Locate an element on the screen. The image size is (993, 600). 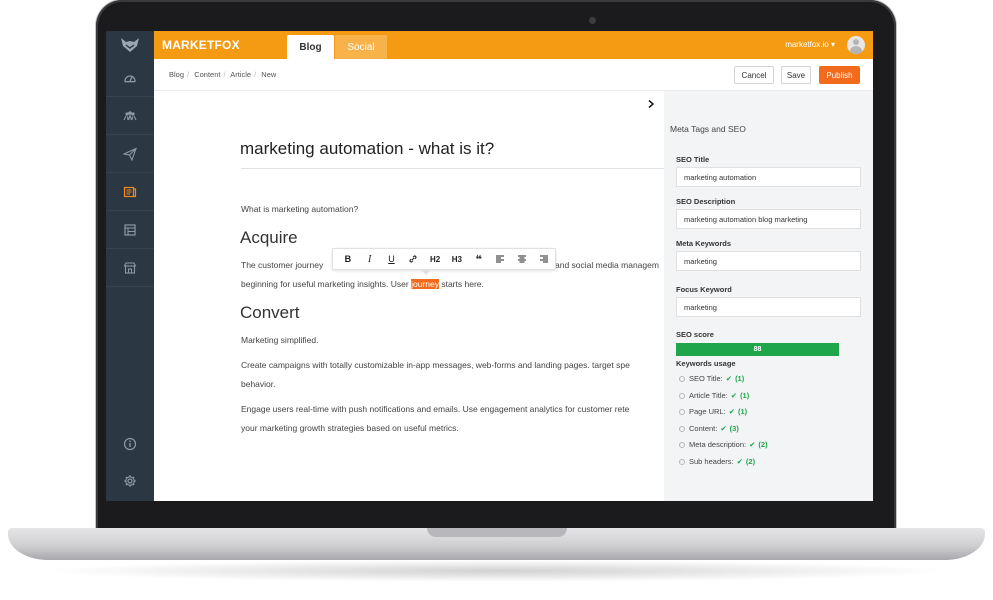
seo-score-label: SEO score is located at coordinates (695, 334).